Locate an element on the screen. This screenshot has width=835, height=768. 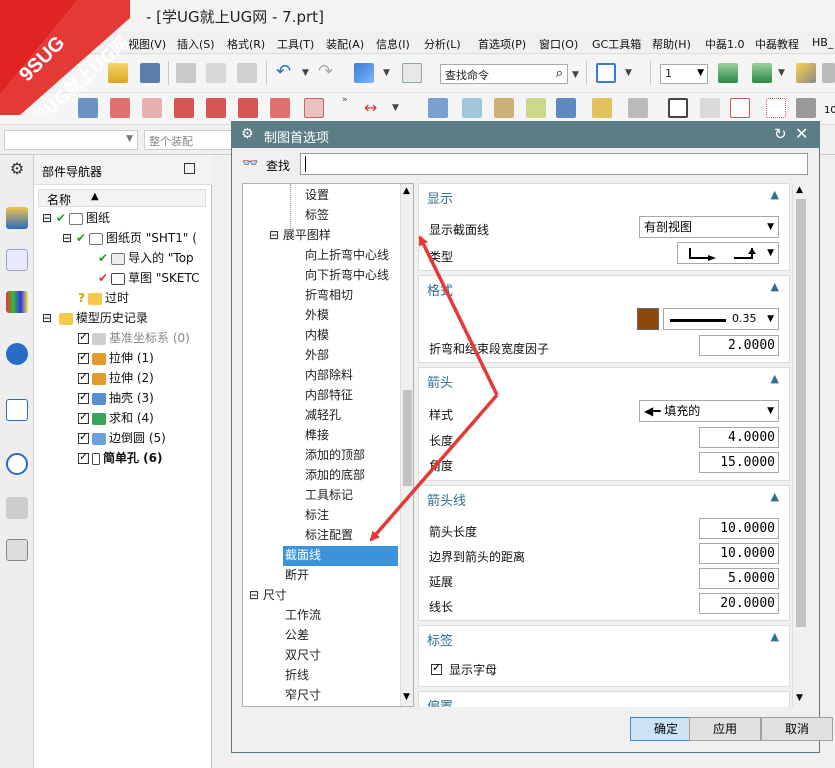
filter-select: ▼ is located at coordinates (71, 140).